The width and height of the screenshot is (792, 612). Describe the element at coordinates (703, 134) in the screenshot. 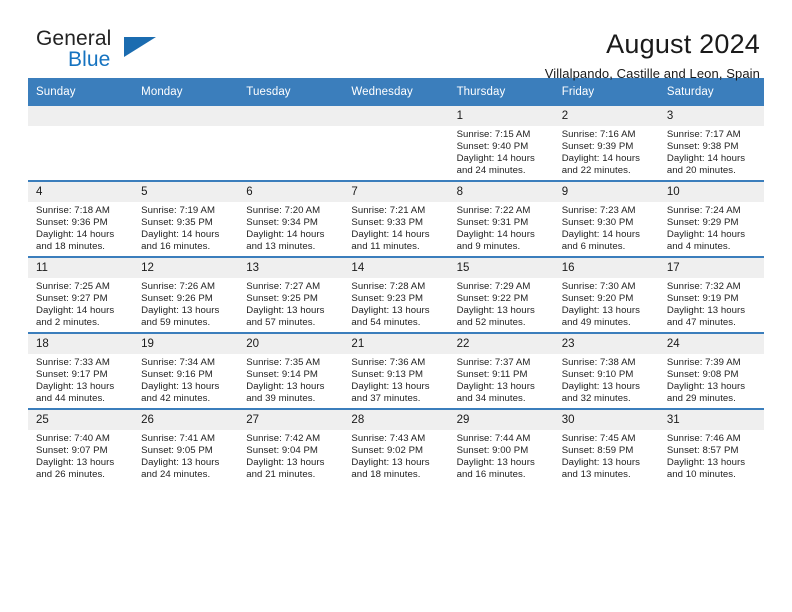

I see `sunrise-text: Sunrise: 7:17 AM` at that location.